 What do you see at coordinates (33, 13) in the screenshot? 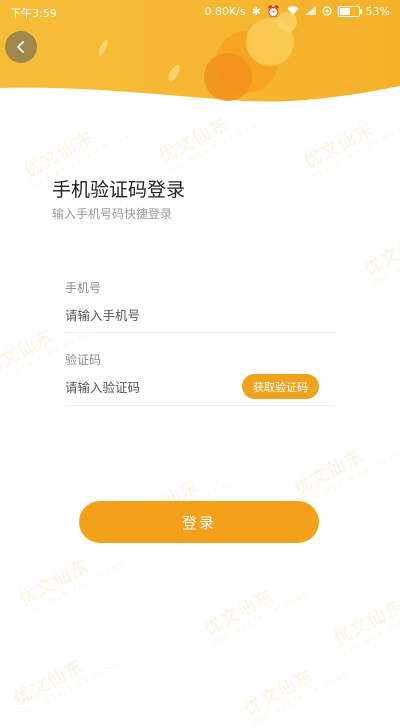
I see `status-time: 下午3:59` at bounding box center [33, 13].